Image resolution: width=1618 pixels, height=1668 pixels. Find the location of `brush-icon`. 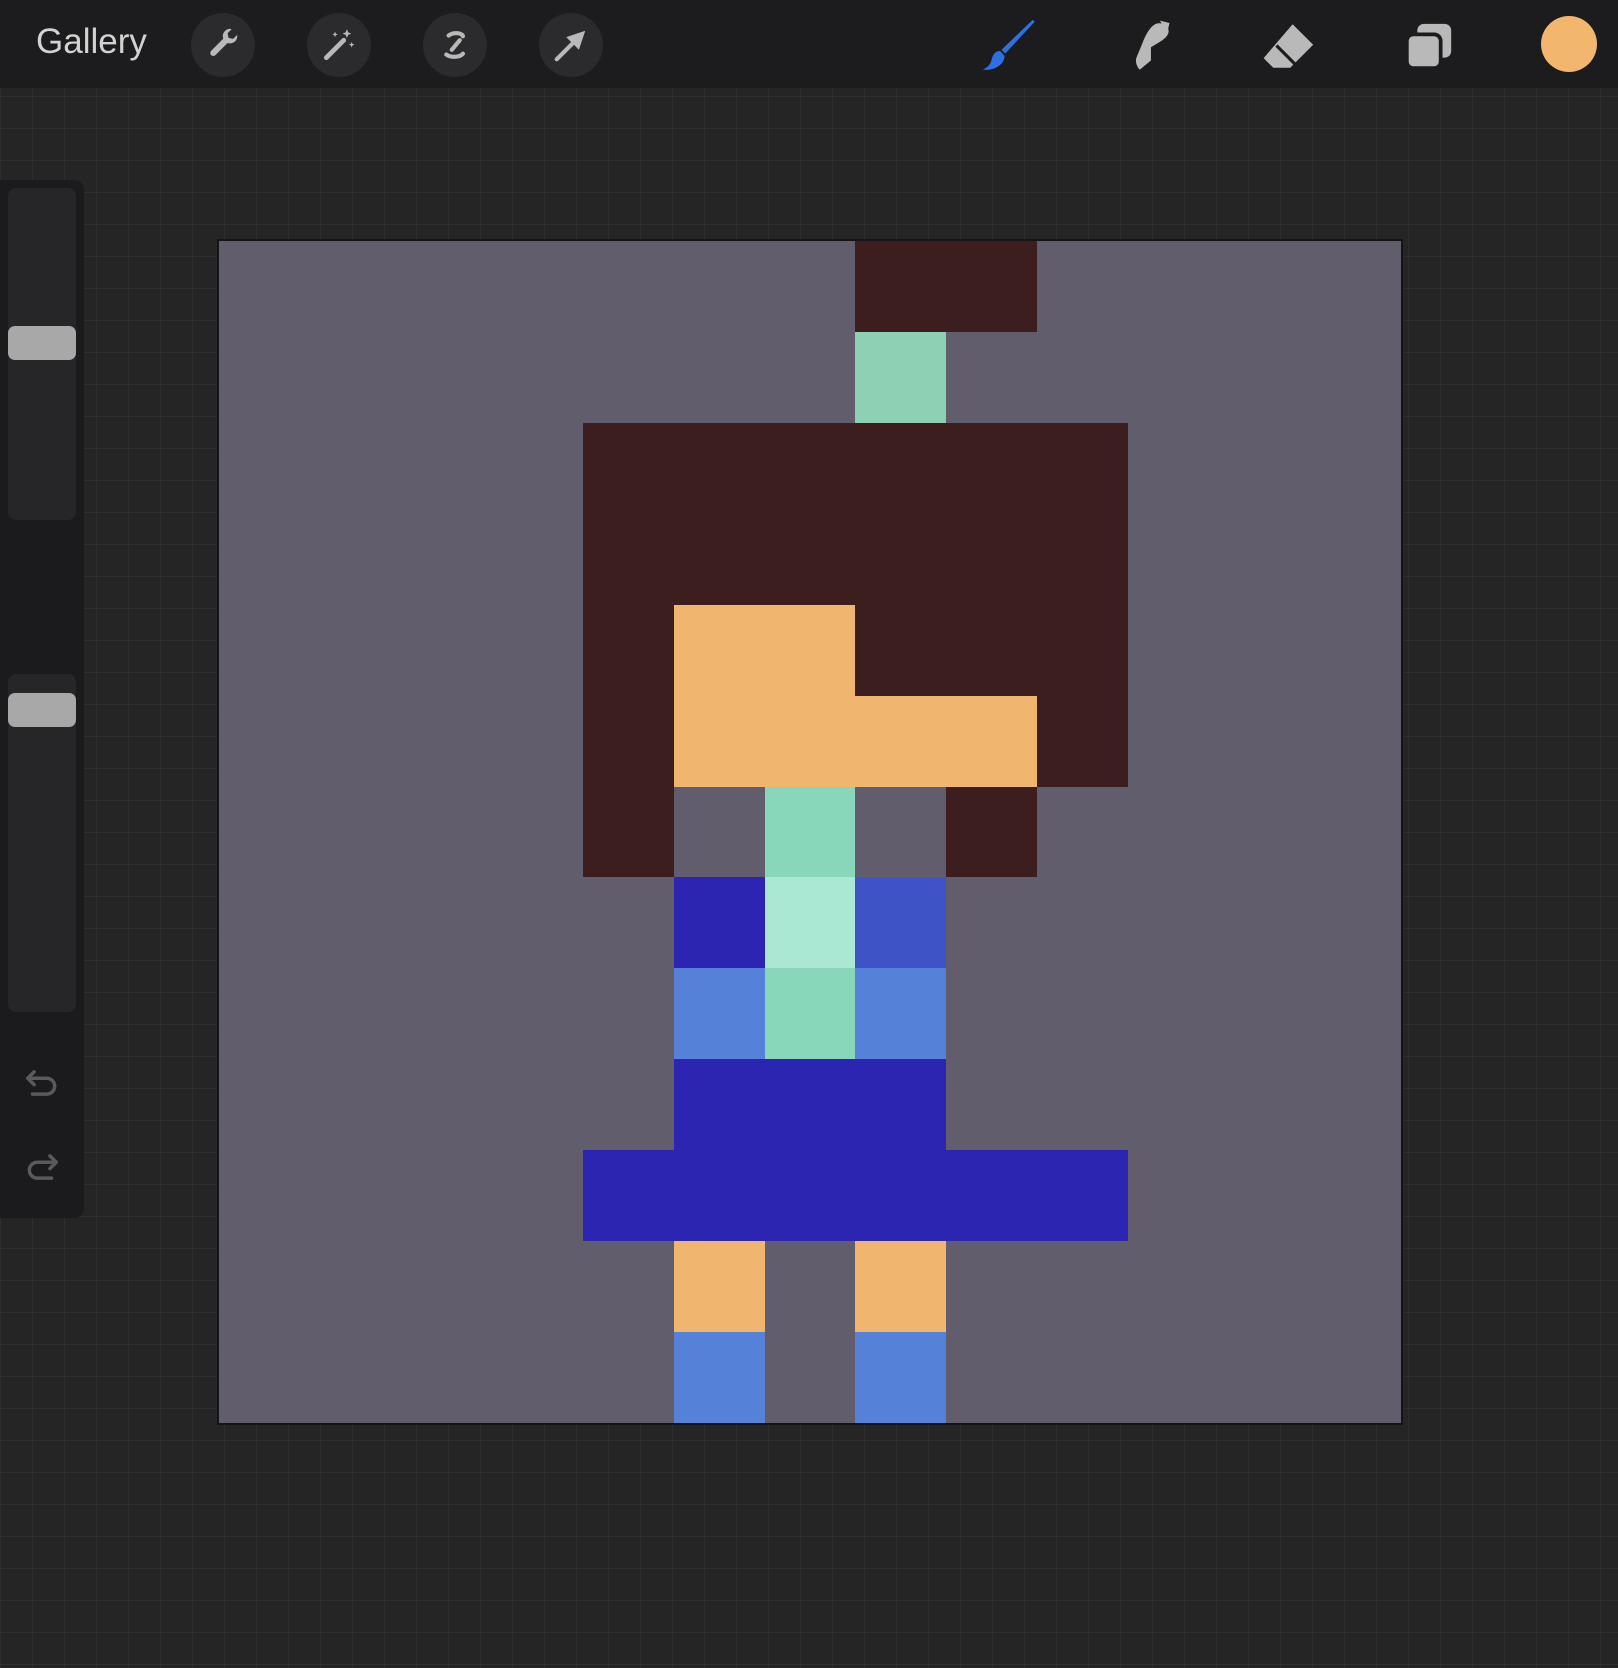

brush-icon is located at coordinates (1008, 44).